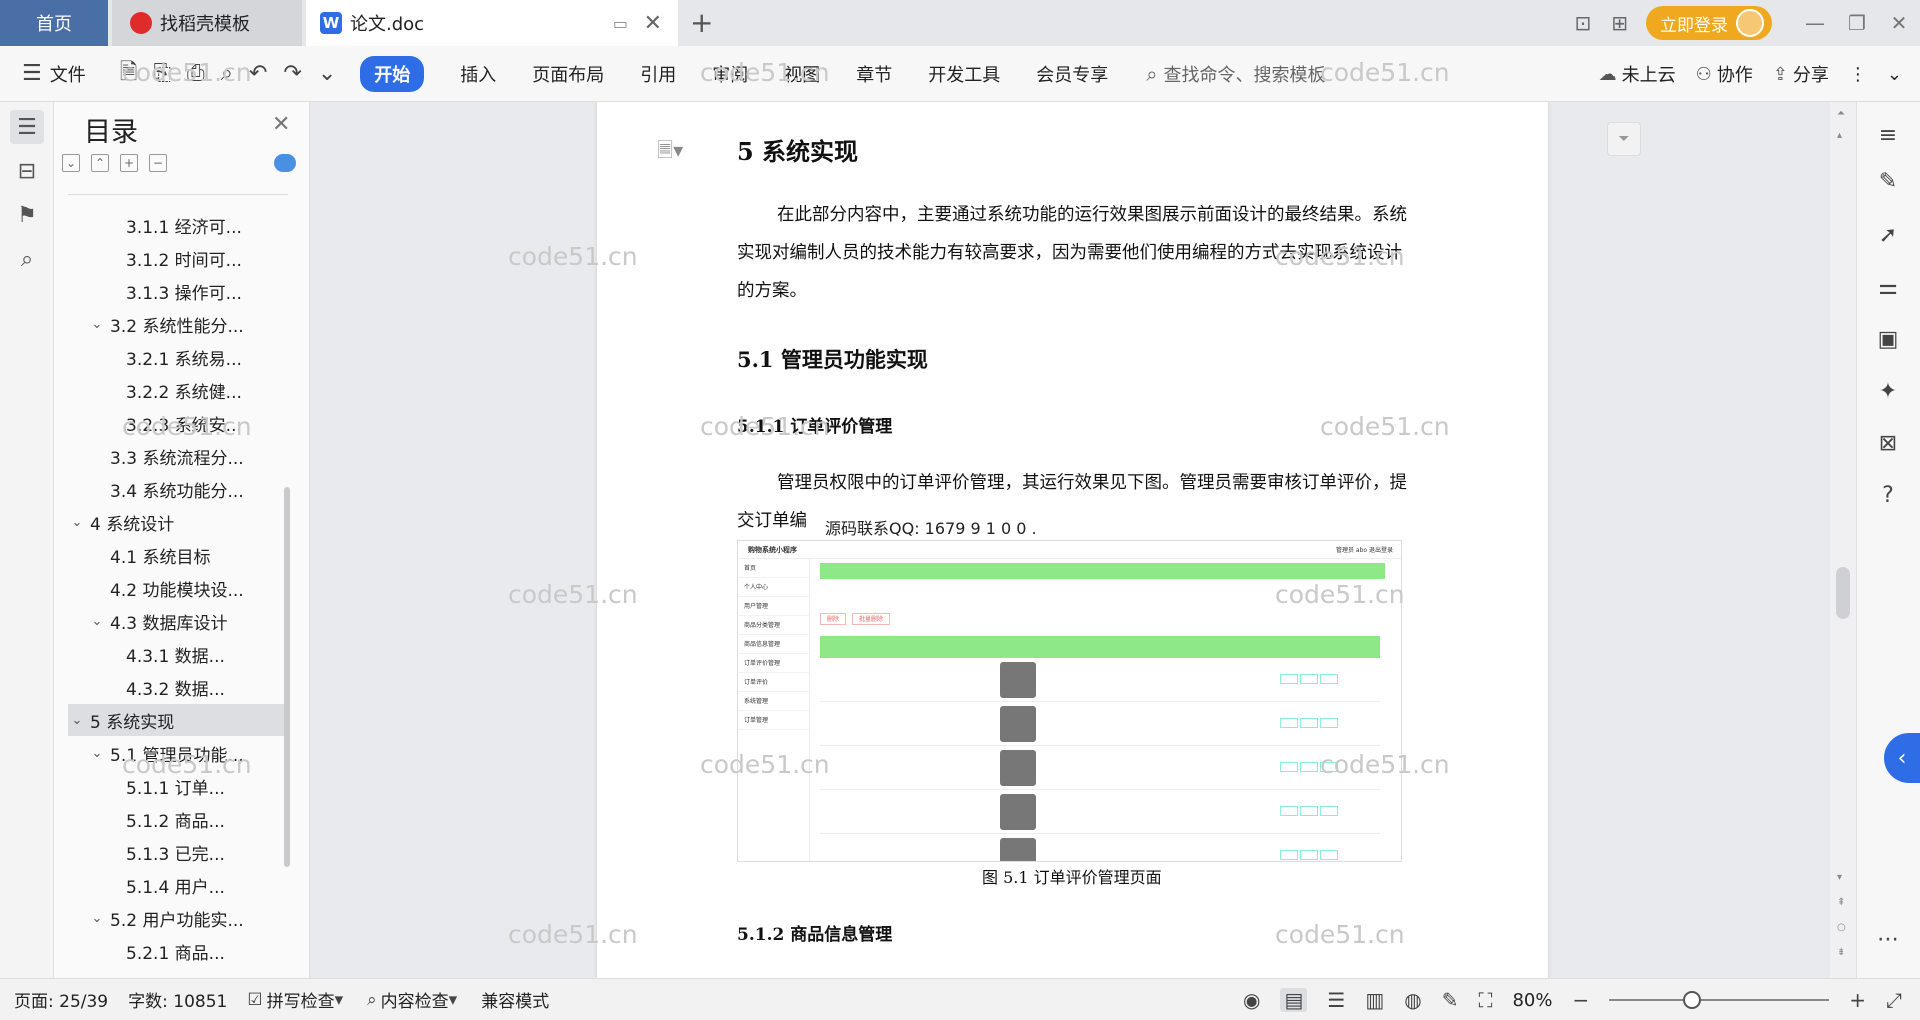  I want to click on spell-check: ☑ 拼写检查 ▾, so click(297, 1000).